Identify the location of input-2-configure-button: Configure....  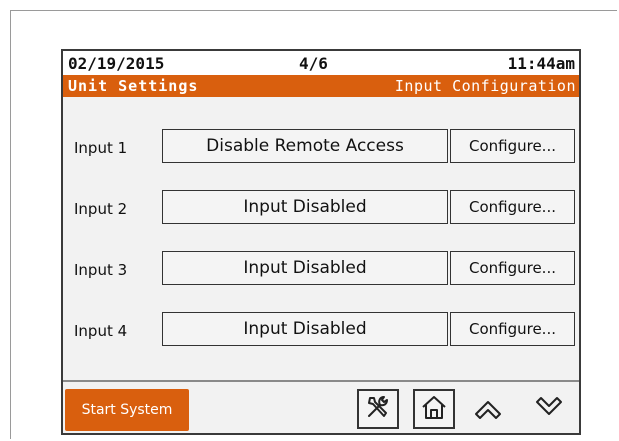
(512, 207).